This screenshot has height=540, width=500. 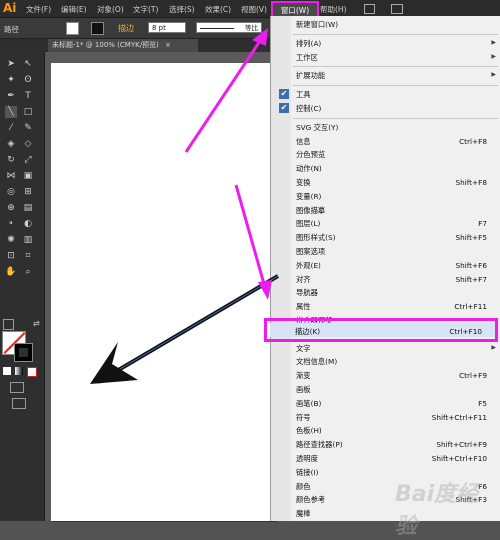 What do you see at coordinates (28, 256) in the screenshot?
I see `slice-tool-icon: ⌗` at bounding box center [28, 256].